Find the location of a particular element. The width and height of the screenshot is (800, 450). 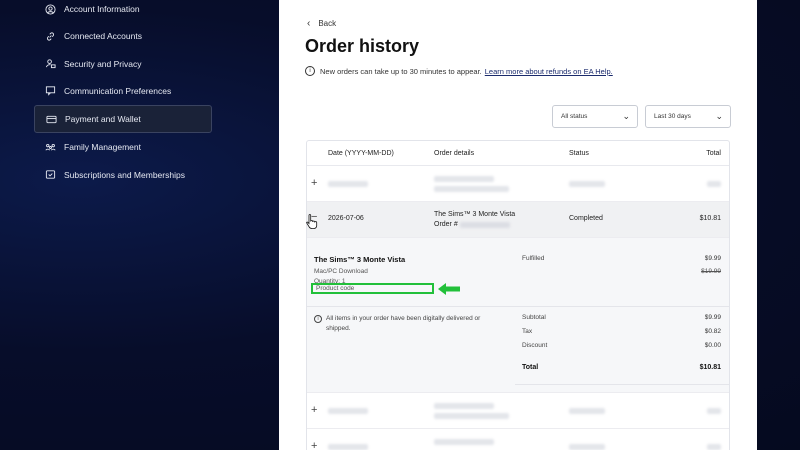

sidebar-item-communication-preferences: Communication Preferences is located at coordinates (123, 91).